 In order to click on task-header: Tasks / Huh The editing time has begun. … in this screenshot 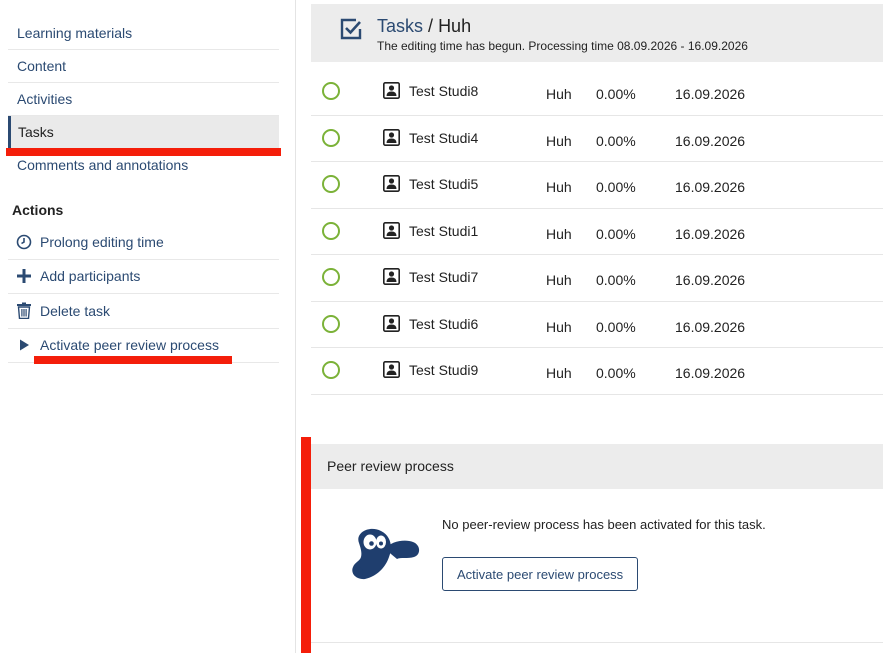, I will do `click(597, 33)`.